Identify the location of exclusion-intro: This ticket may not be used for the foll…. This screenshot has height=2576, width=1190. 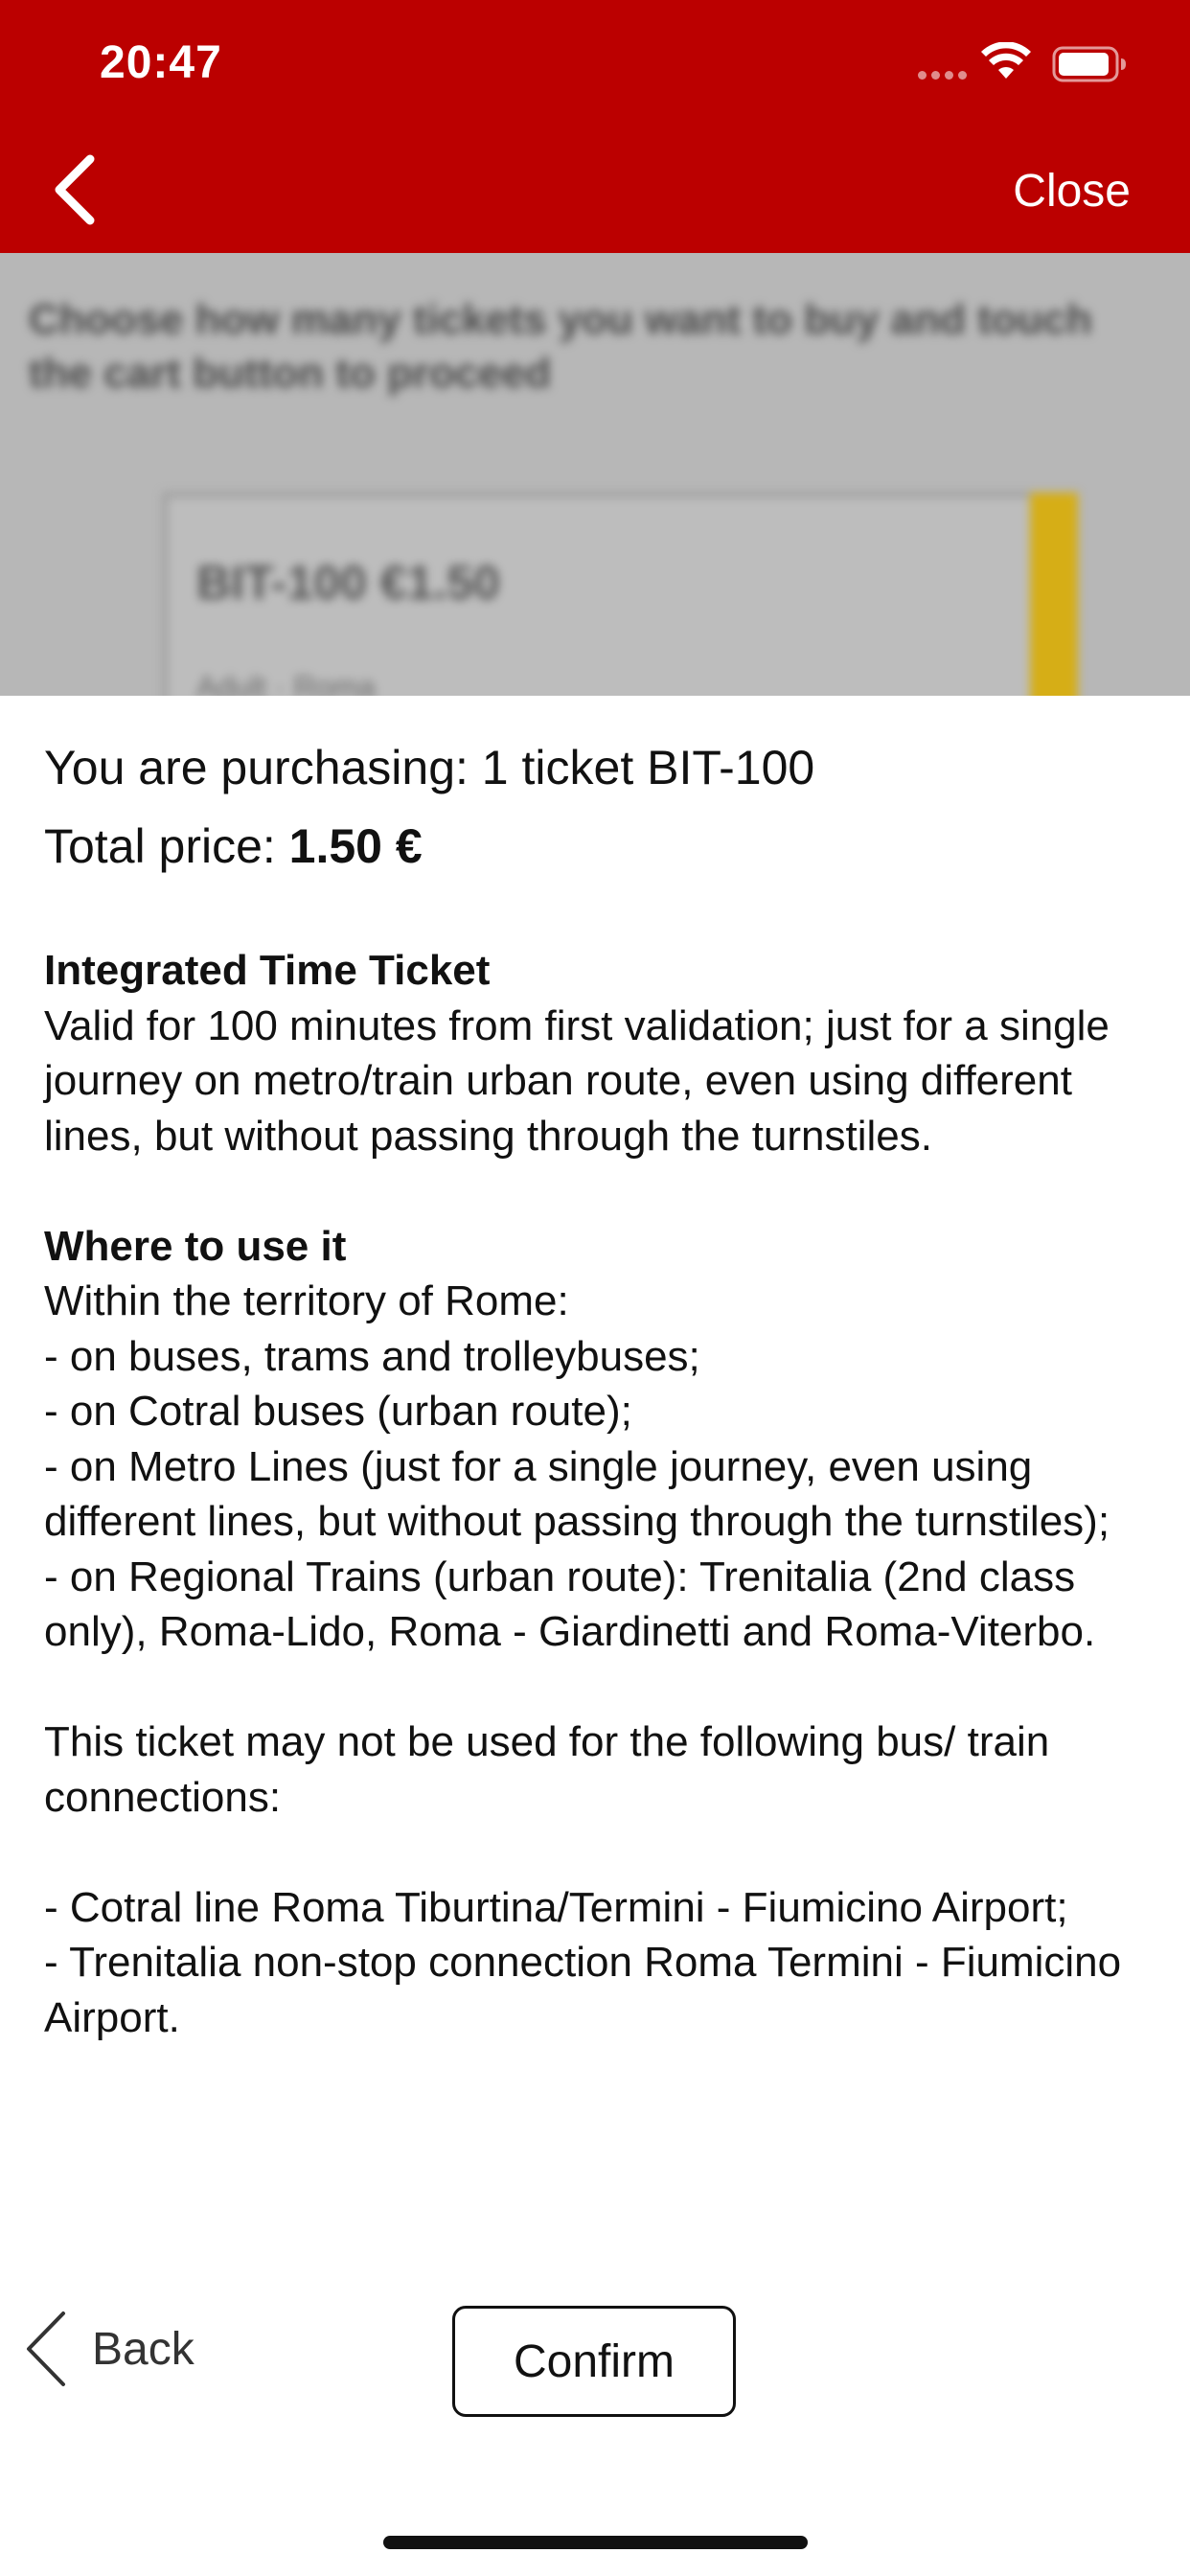
(547, 1769).